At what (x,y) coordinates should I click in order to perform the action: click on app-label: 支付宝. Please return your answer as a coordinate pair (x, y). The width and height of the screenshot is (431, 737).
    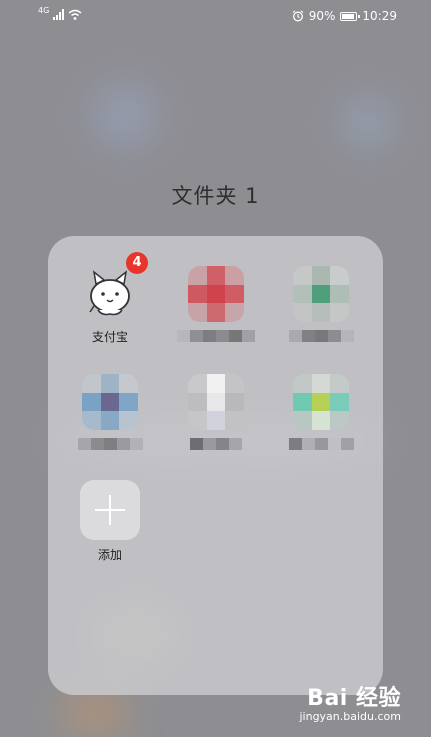
    Looking at the image, I should click on (109, 337).